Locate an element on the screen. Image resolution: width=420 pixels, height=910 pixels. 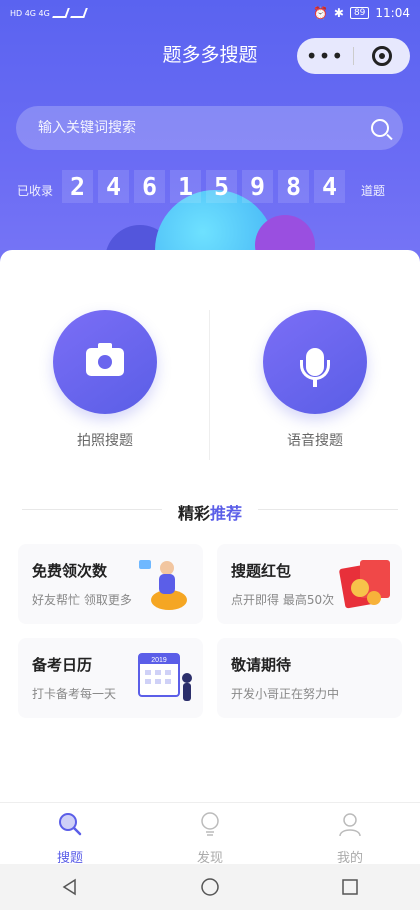
tab-bar: 搜题 发现 我的 is located at coordinates (210, 834).